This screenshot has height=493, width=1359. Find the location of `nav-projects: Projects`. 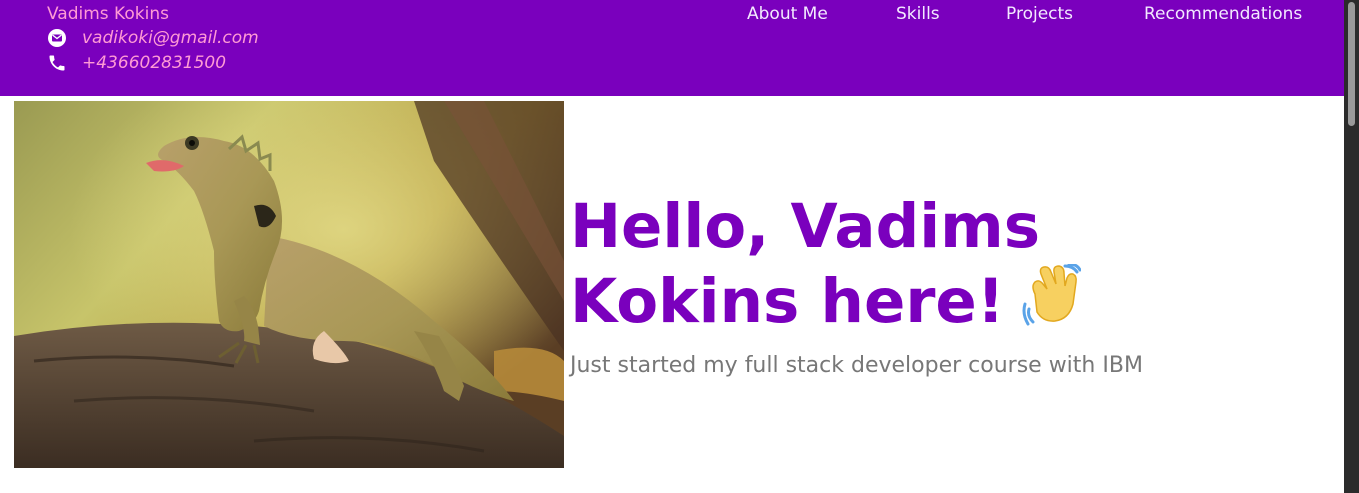

nav-projects: Projects is located at coordinates (1039, 14).